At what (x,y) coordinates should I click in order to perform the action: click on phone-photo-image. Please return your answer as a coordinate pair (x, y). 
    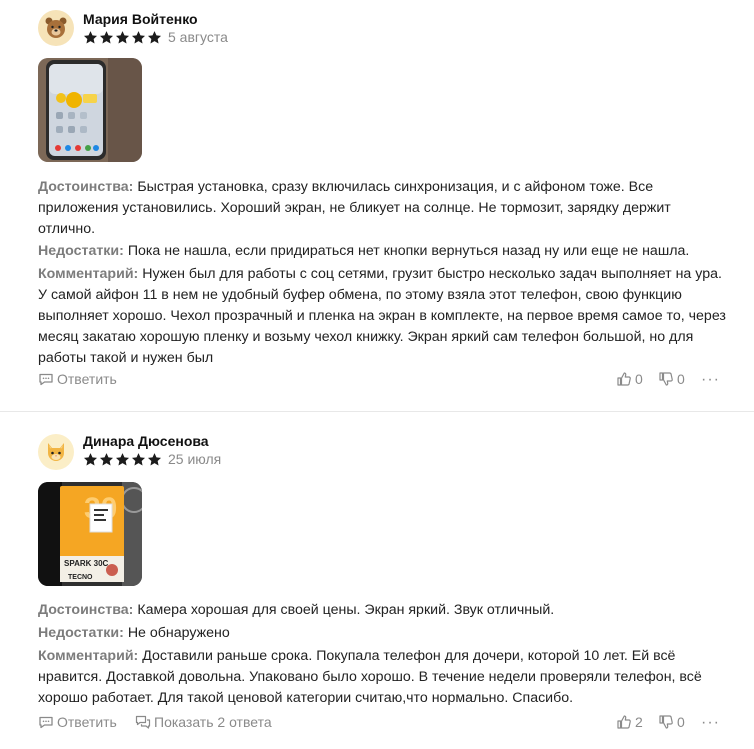
    Looking at the image, I should click on (90, 110).